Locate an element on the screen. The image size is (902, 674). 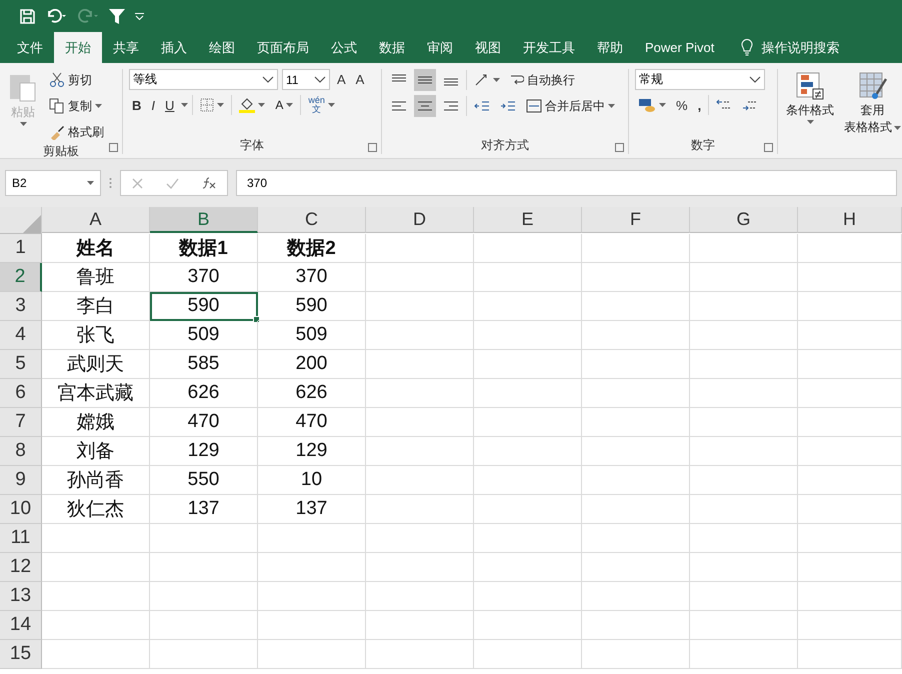
row-header: 13 is located at coordinates (21, 596).